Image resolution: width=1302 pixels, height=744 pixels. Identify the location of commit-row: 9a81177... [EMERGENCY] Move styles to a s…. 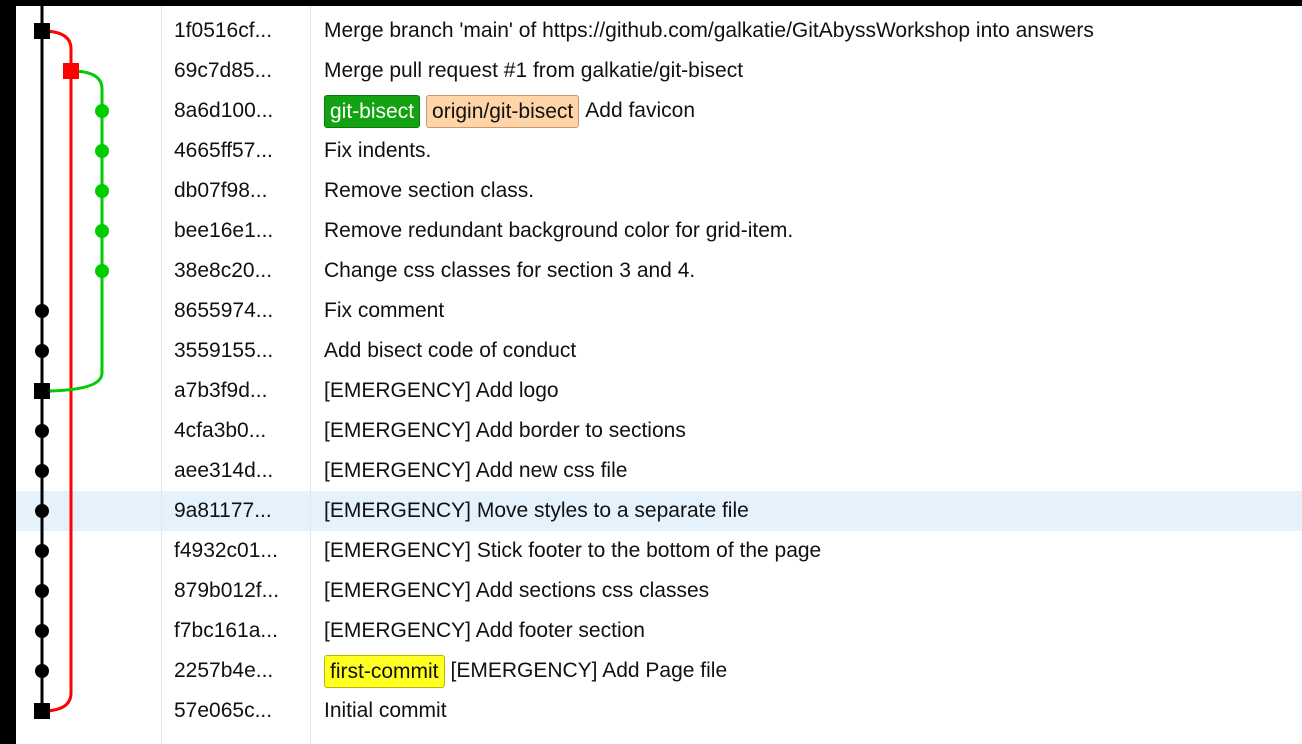
(659, 511).